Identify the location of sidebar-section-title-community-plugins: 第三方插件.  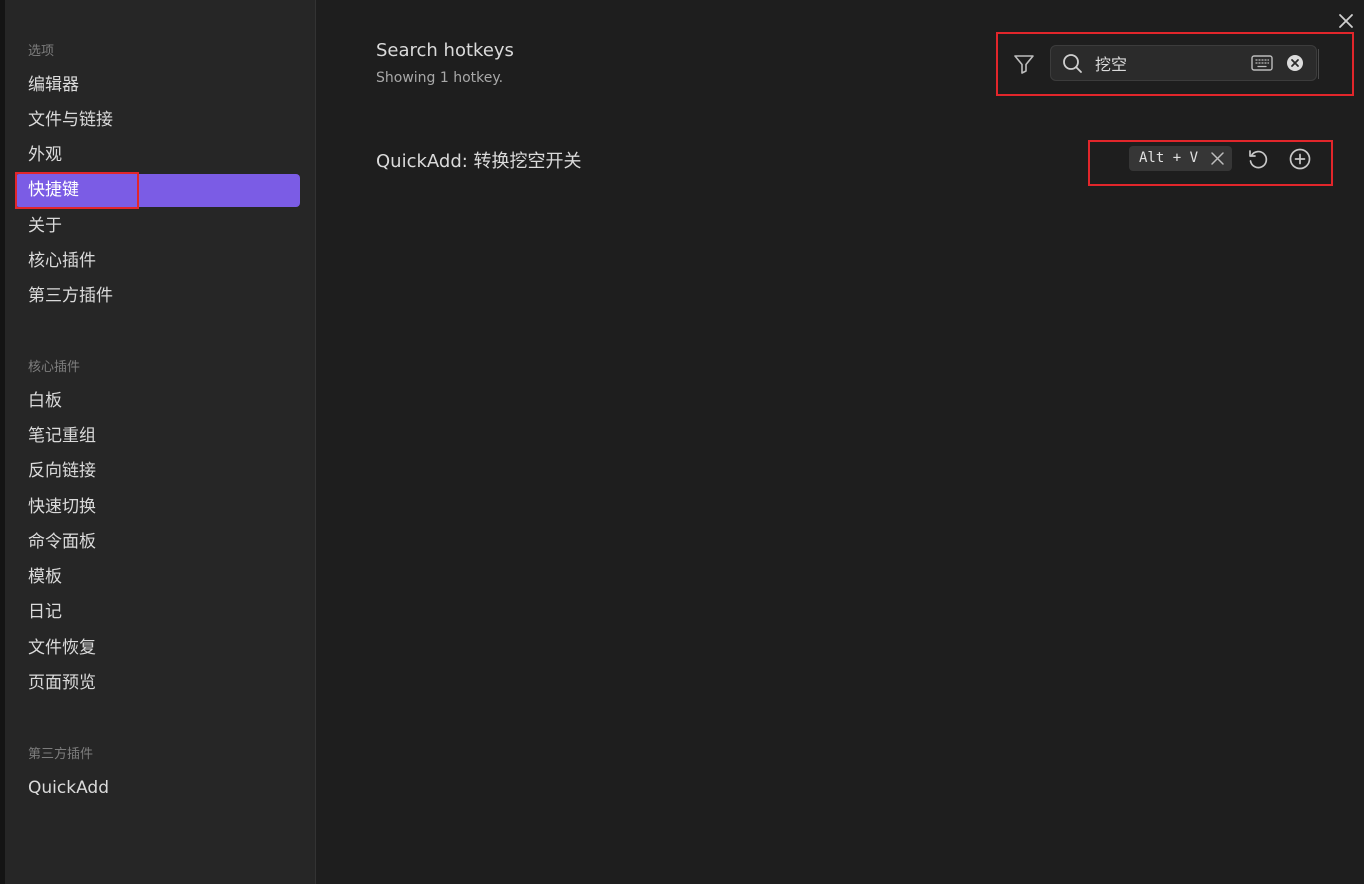
(61, 754).